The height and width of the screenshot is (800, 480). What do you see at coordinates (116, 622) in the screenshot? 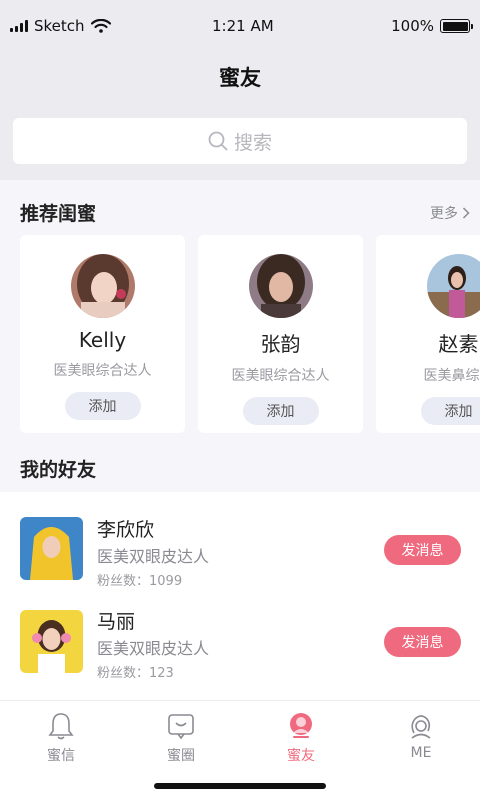
I see `friend-name: 马丽` at bounding box center [116, 622].